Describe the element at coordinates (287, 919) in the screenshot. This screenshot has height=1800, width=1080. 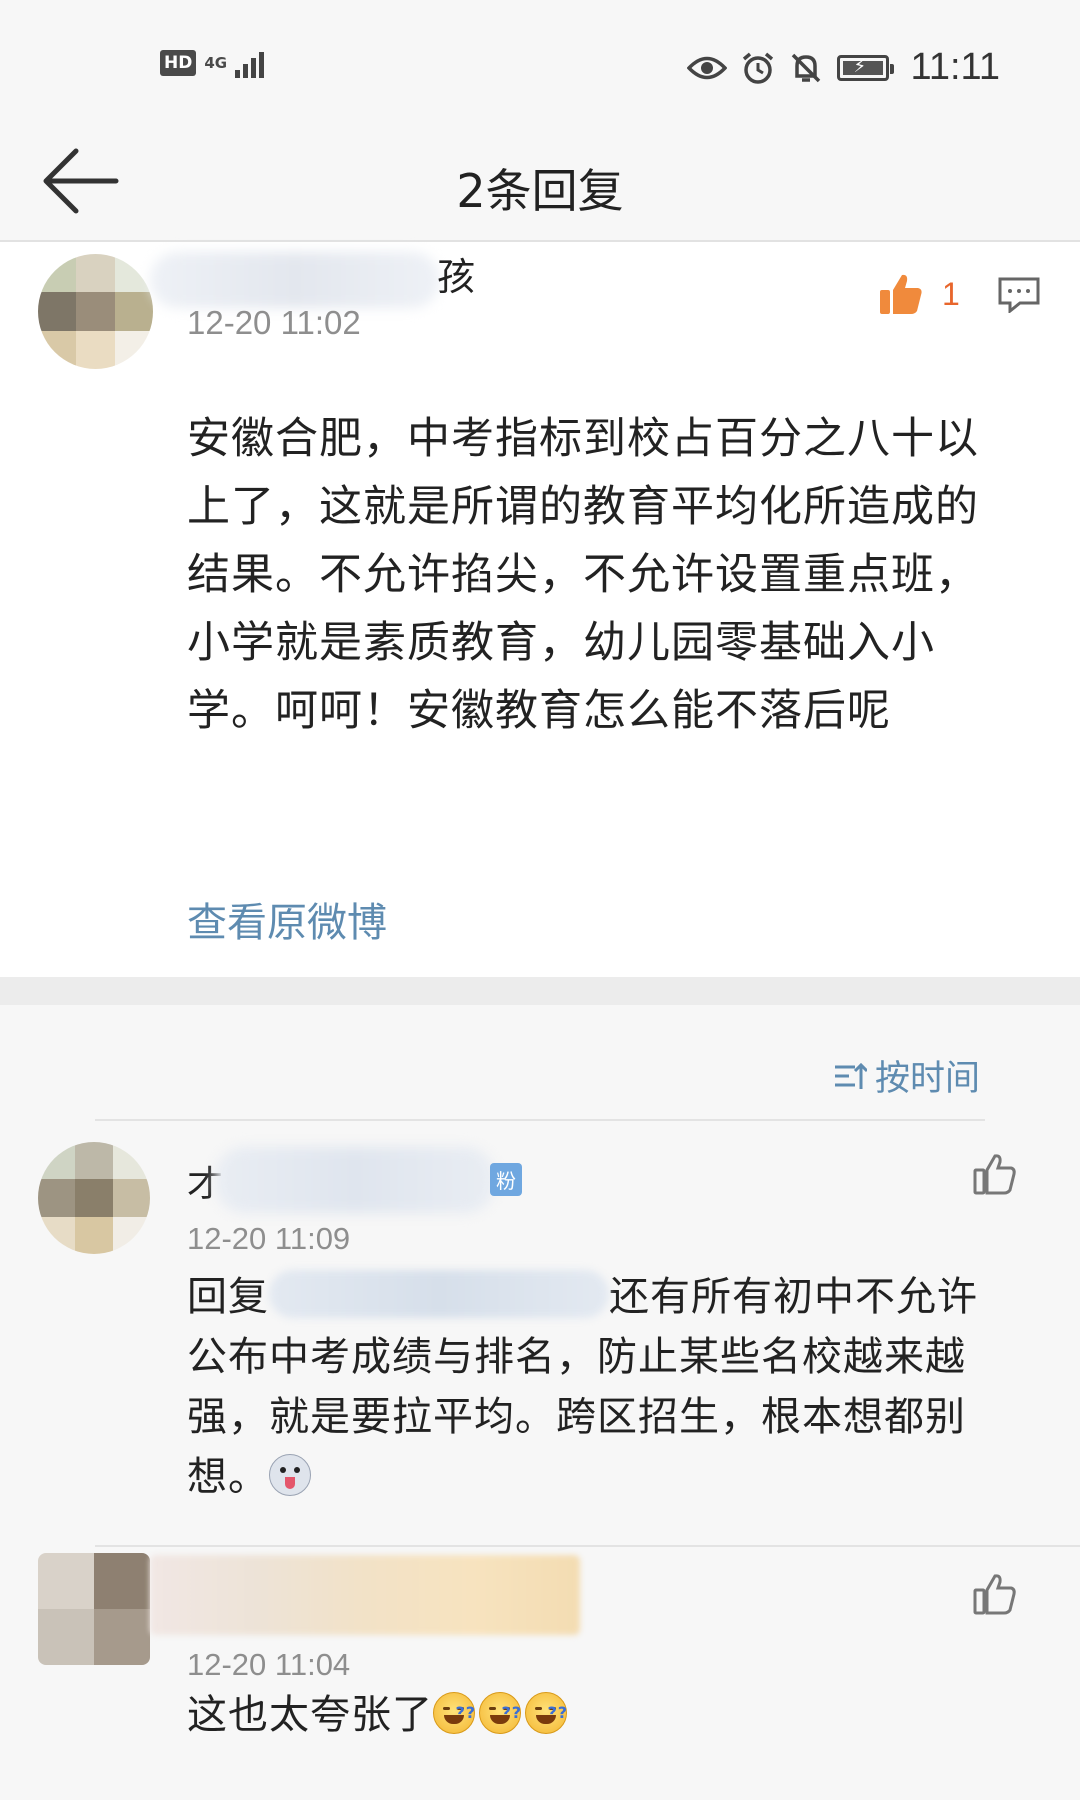
I see `view-original-link: 查看原微博` at that location.